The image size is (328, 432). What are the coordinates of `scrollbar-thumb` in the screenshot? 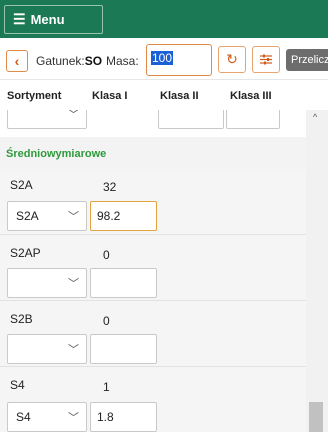 It's located at (316, 417).